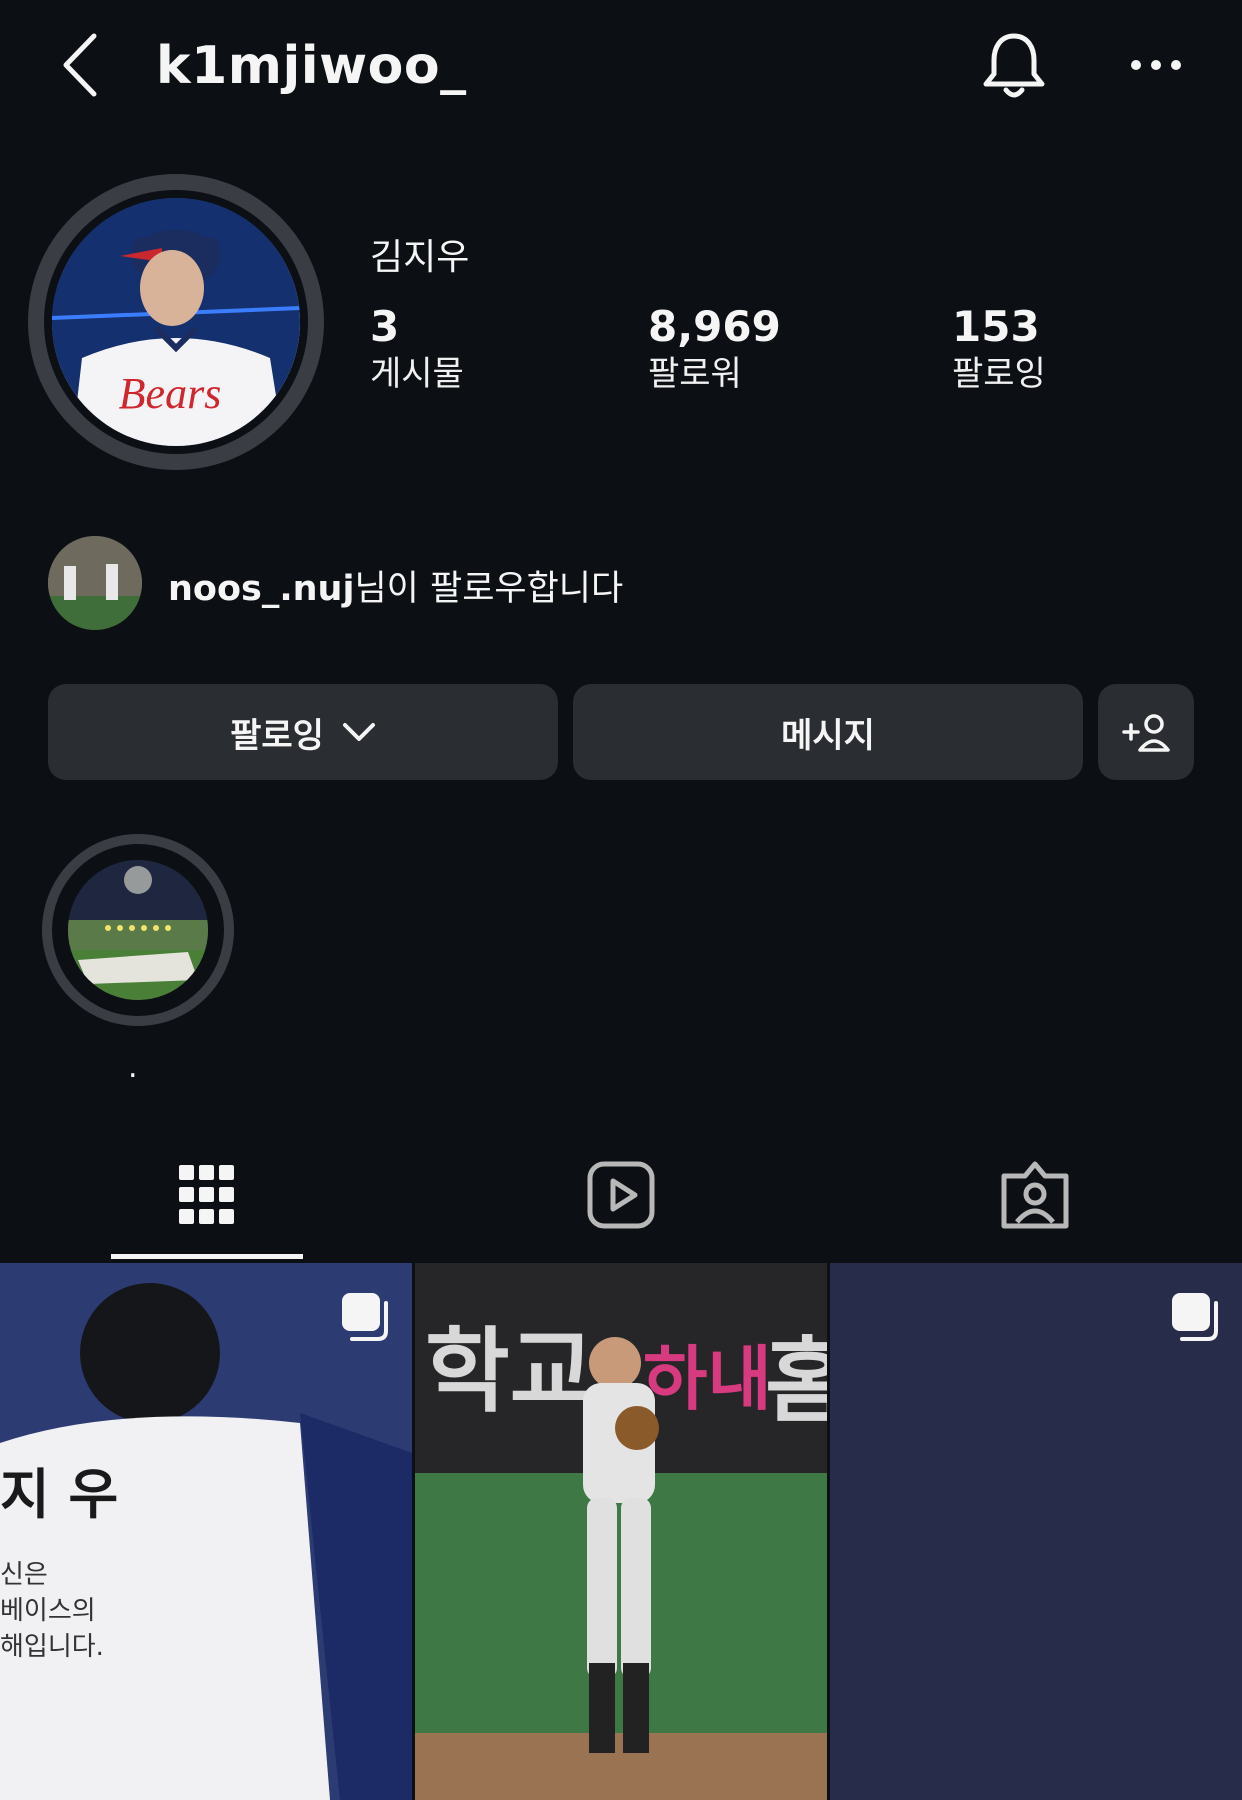 The height and width of the screenshot is (1800, 1242). Describe the element at coordinates (999, 374) in the screenshot. I see `stat-label: 팔로잉` at that location.